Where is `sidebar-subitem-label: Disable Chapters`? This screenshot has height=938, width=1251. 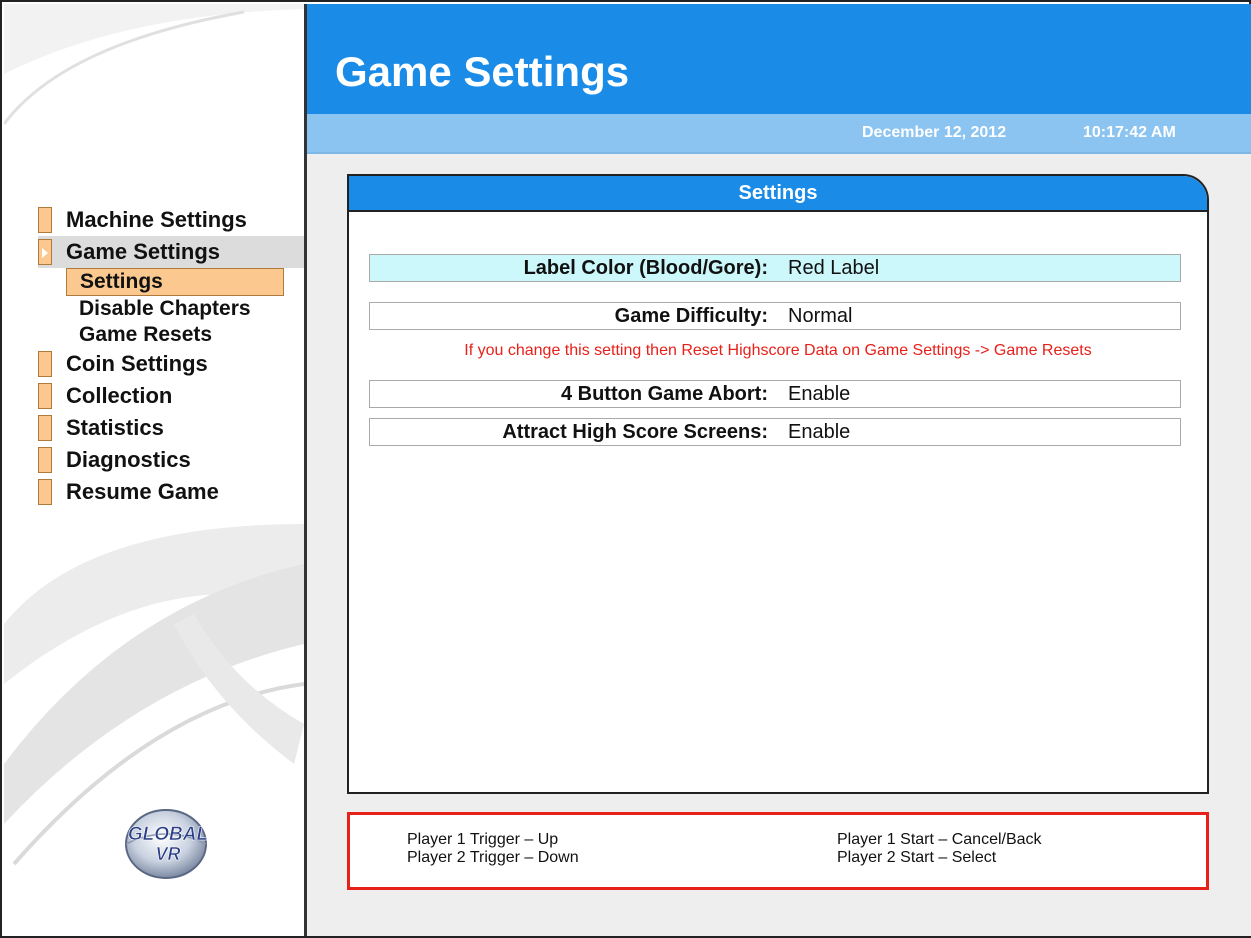
sidebar-subitem-label: Disable Chapters is located at coordinates (165, 308).